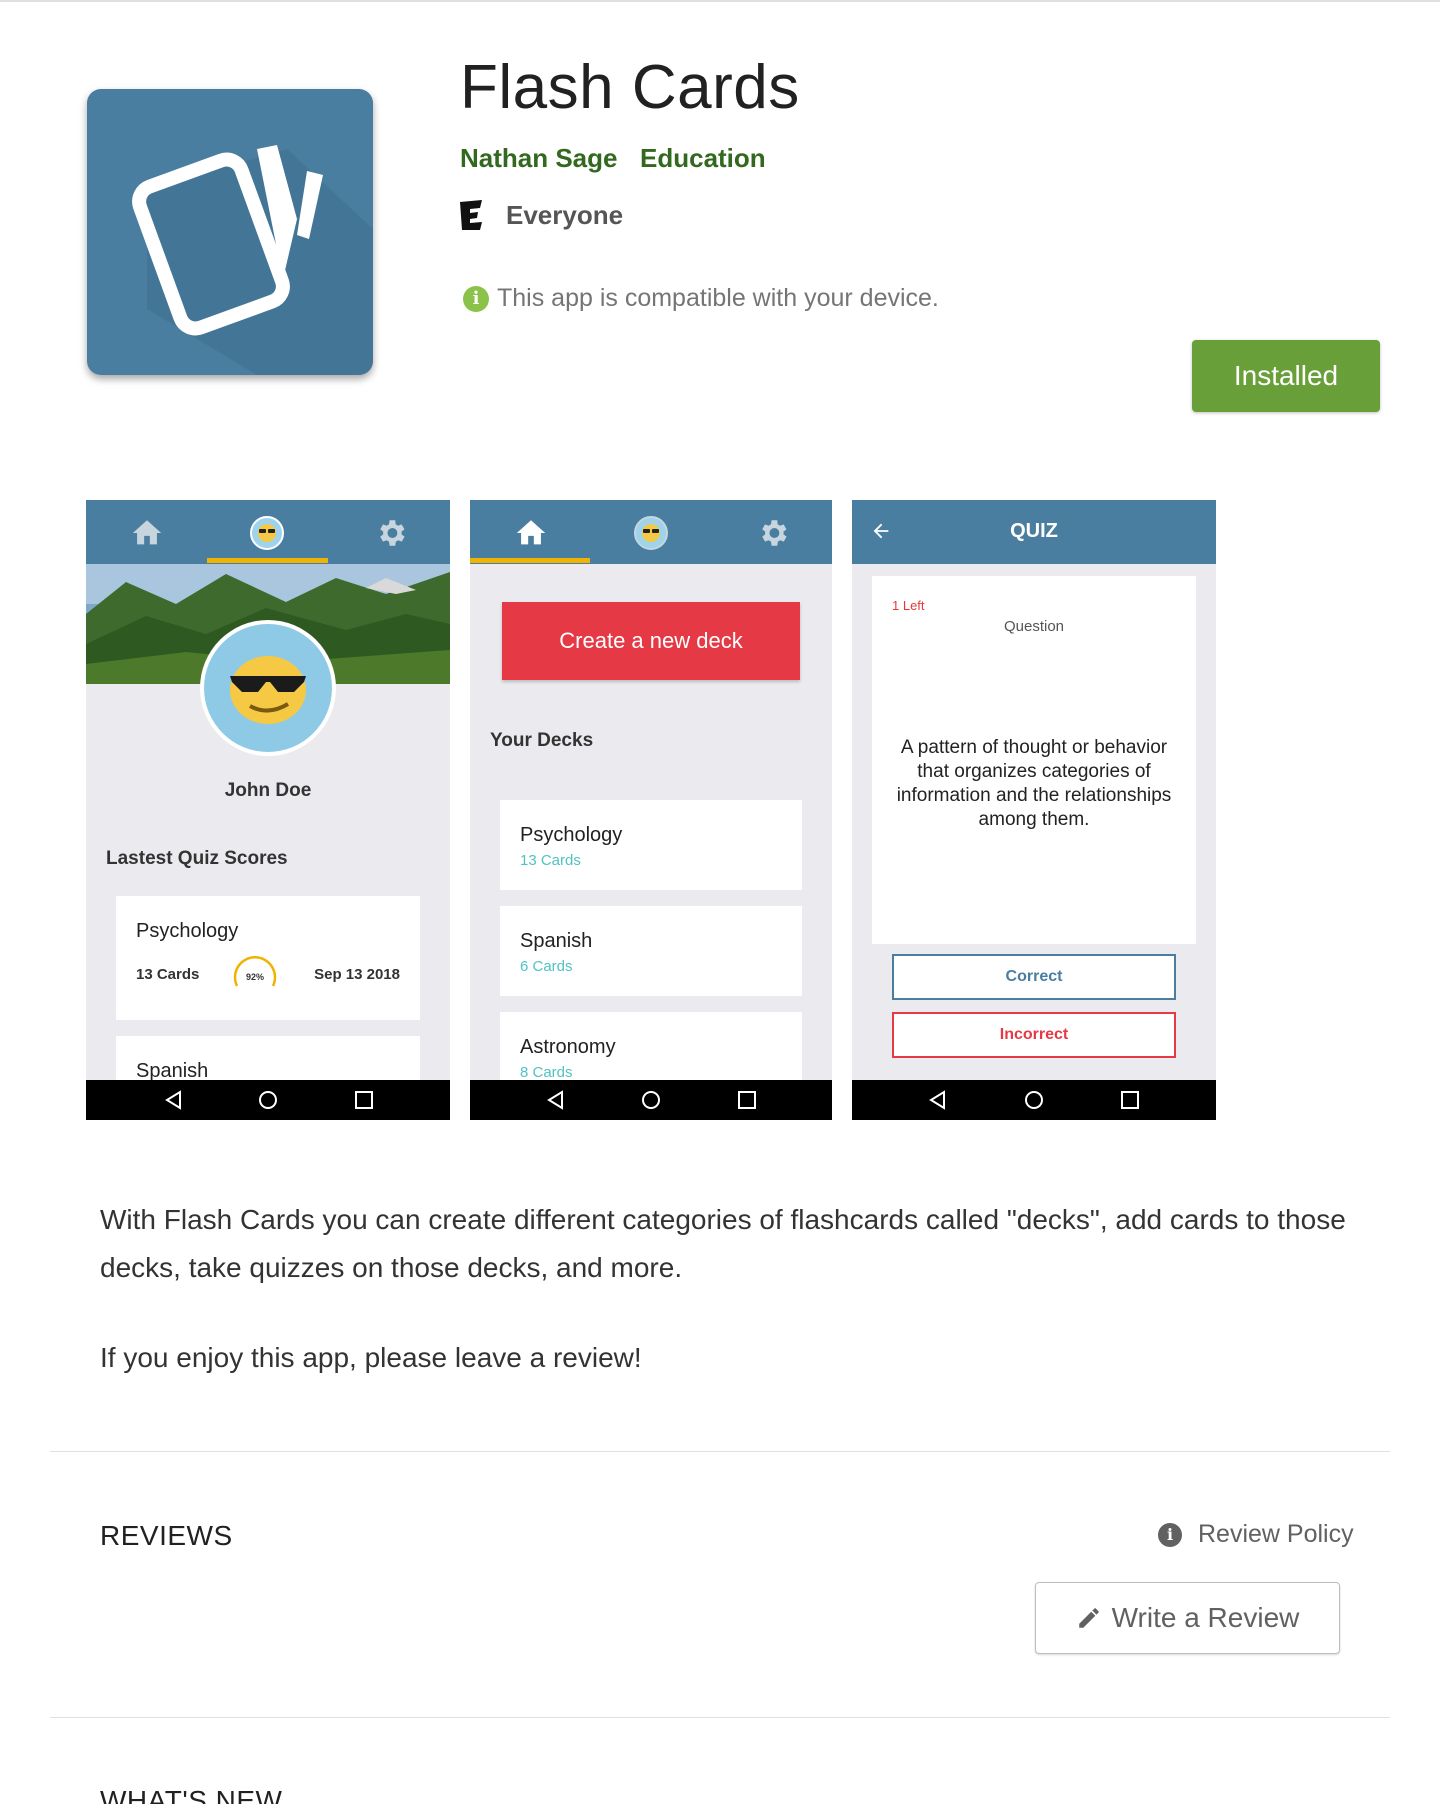 This screenshot has height=1804, width=1440. I want to click on score-card-count: 13 Cards, so click(168, 974).